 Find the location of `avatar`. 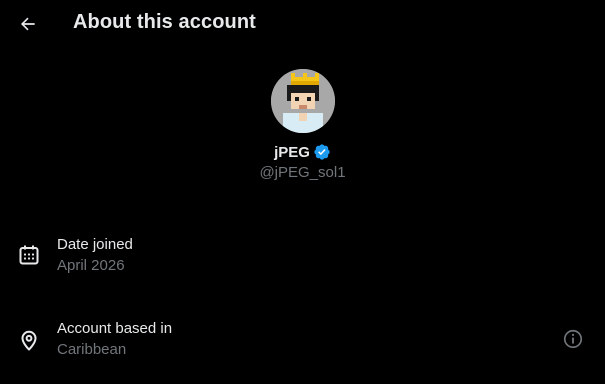

avatar is located at coordinates (302, 101).